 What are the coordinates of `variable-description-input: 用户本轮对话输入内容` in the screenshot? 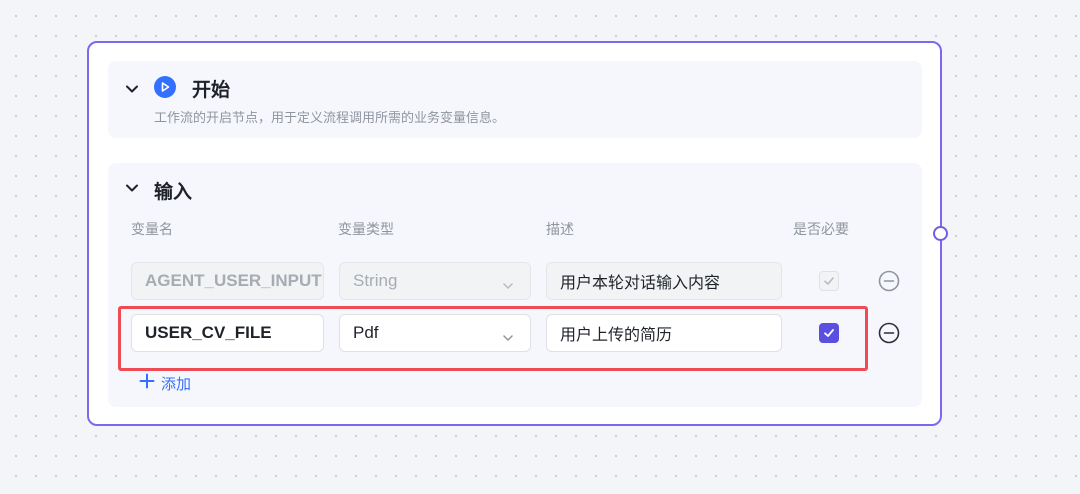 It's located at (664, 281).